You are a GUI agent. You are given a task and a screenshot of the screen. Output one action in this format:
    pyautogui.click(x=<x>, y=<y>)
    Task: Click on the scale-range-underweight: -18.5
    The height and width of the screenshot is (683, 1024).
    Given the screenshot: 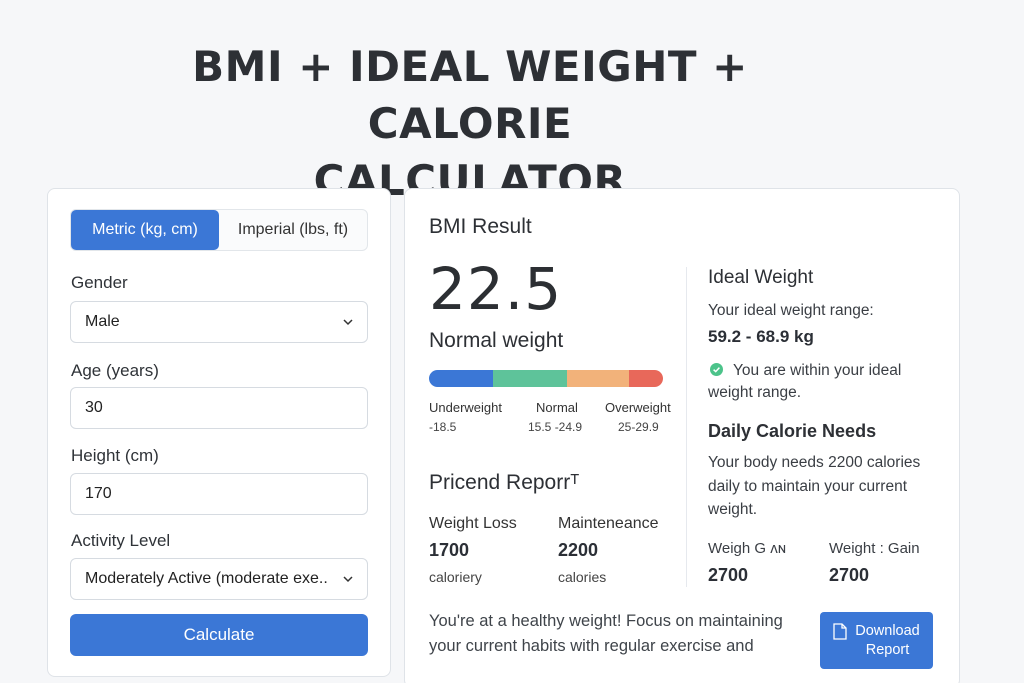 What is the action you would take?
    pyautogui.click(x=443, y=427)
    